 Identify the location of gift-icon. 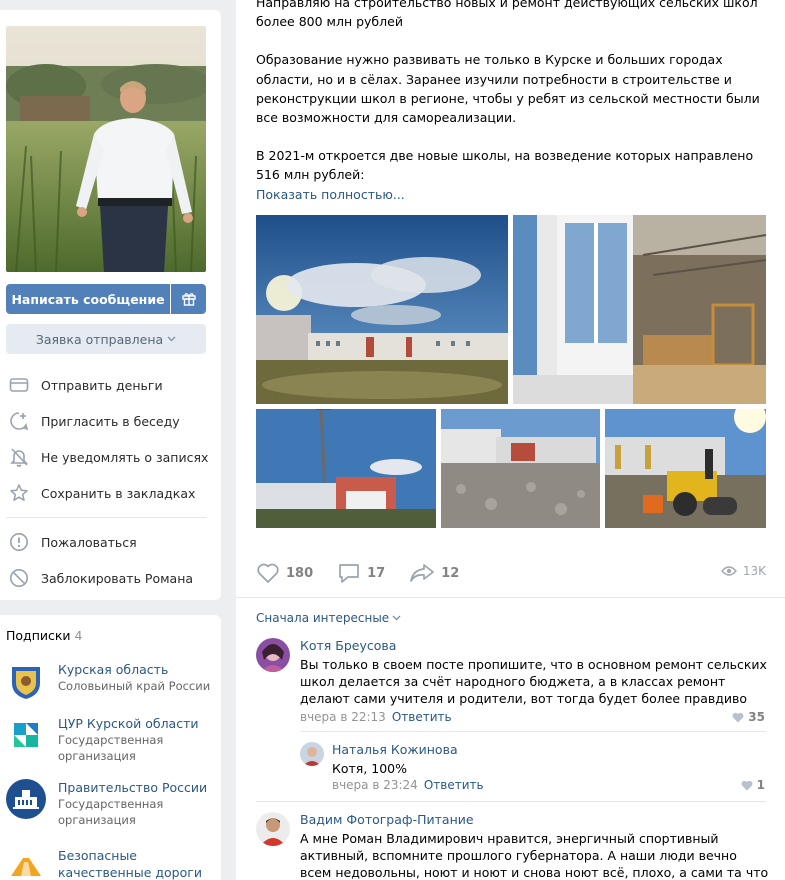
(188, 299).